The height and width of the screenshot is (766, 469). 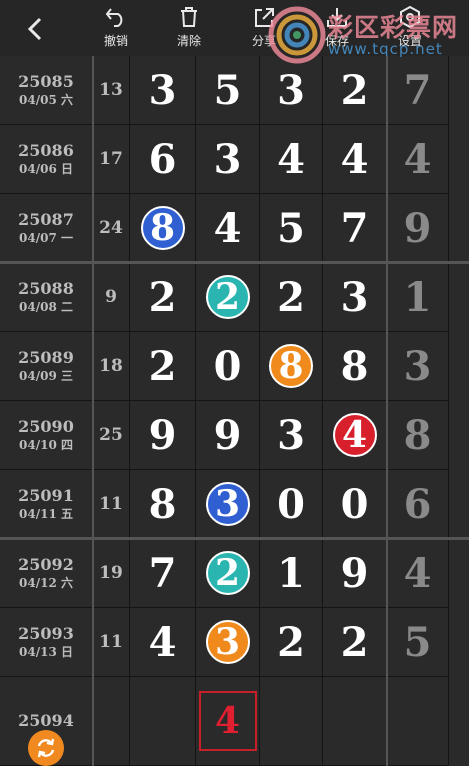 I want to click on sum-cell: 17, so click(x=111, y=159).